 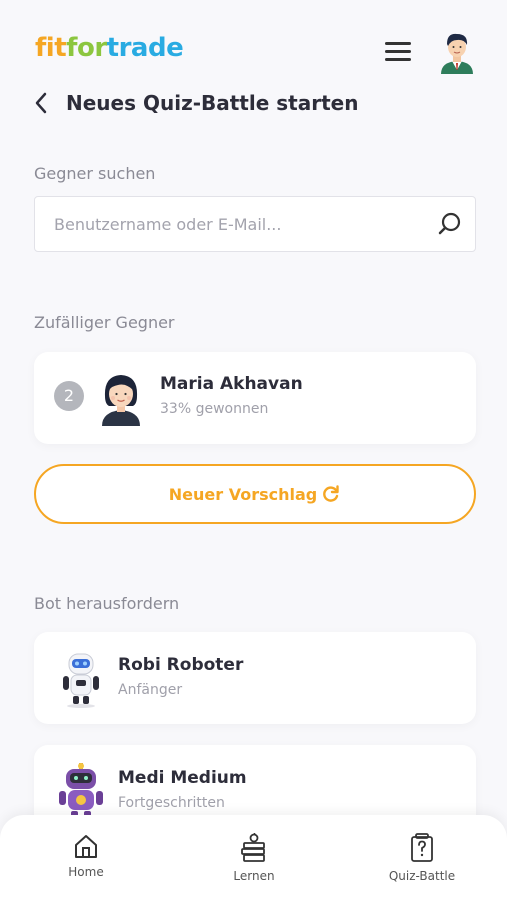 I want to click on chevron-left-icon, so click(x=45, y=103).